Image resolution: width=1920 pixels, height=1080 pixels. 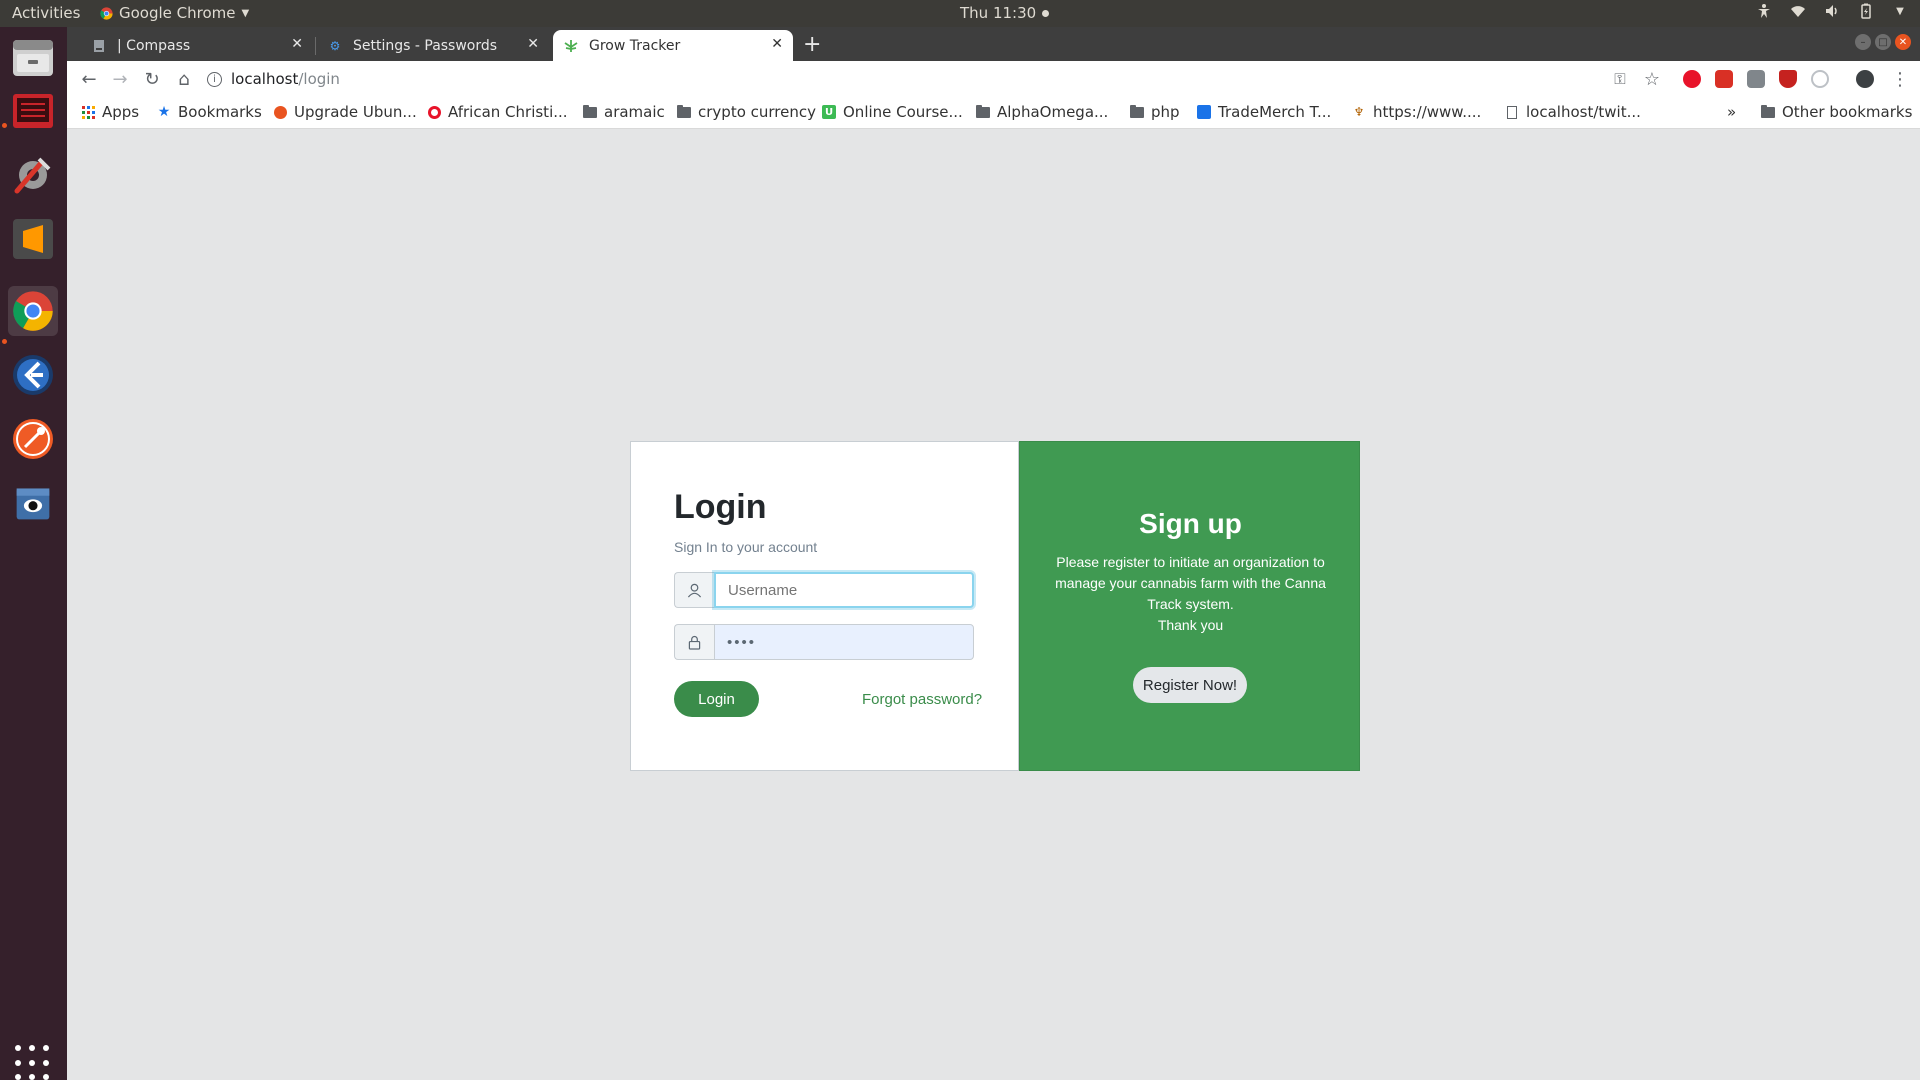 What do you see at coordinates (1620, 79) in the screenshot?
I see `key-icon: ⚿` at bounding box center [1620, 79].